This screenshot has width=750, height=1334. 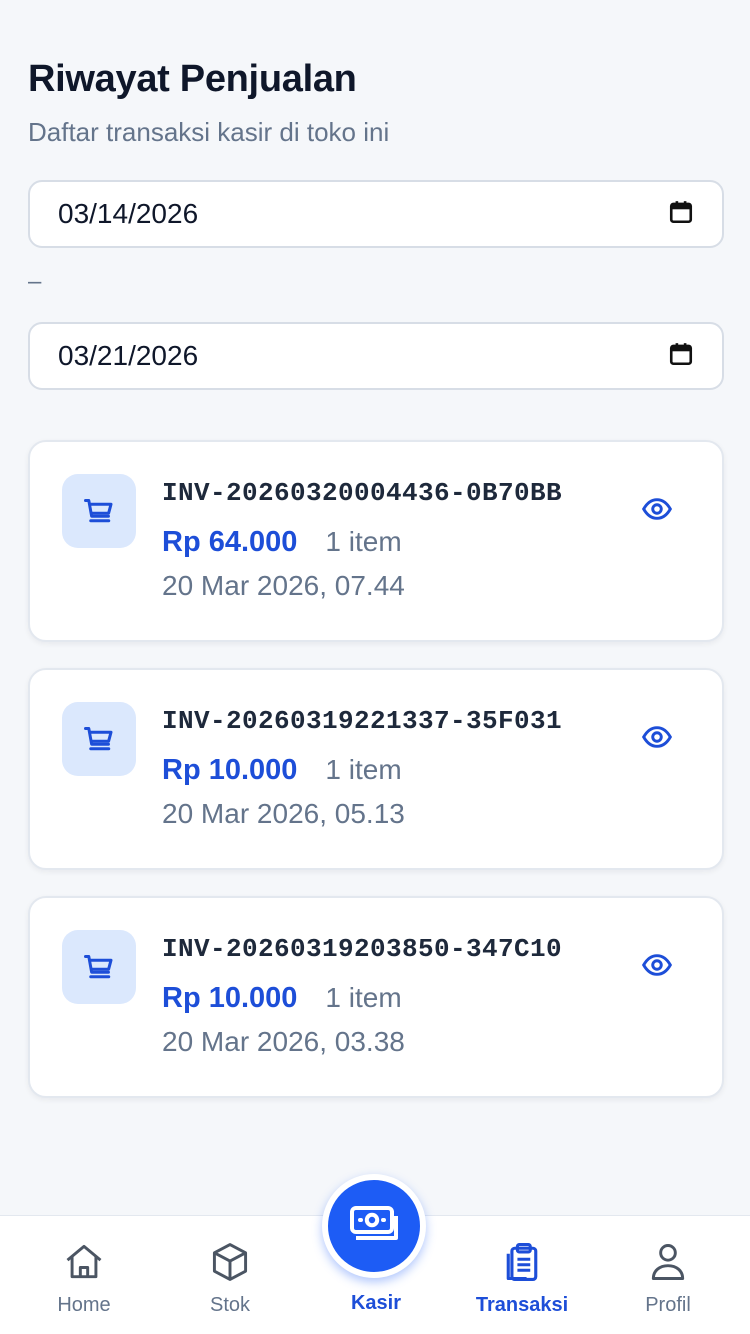 I want to click on invoice-number: INV-20260320004436-0B70BB, so click(x=362, y=493).